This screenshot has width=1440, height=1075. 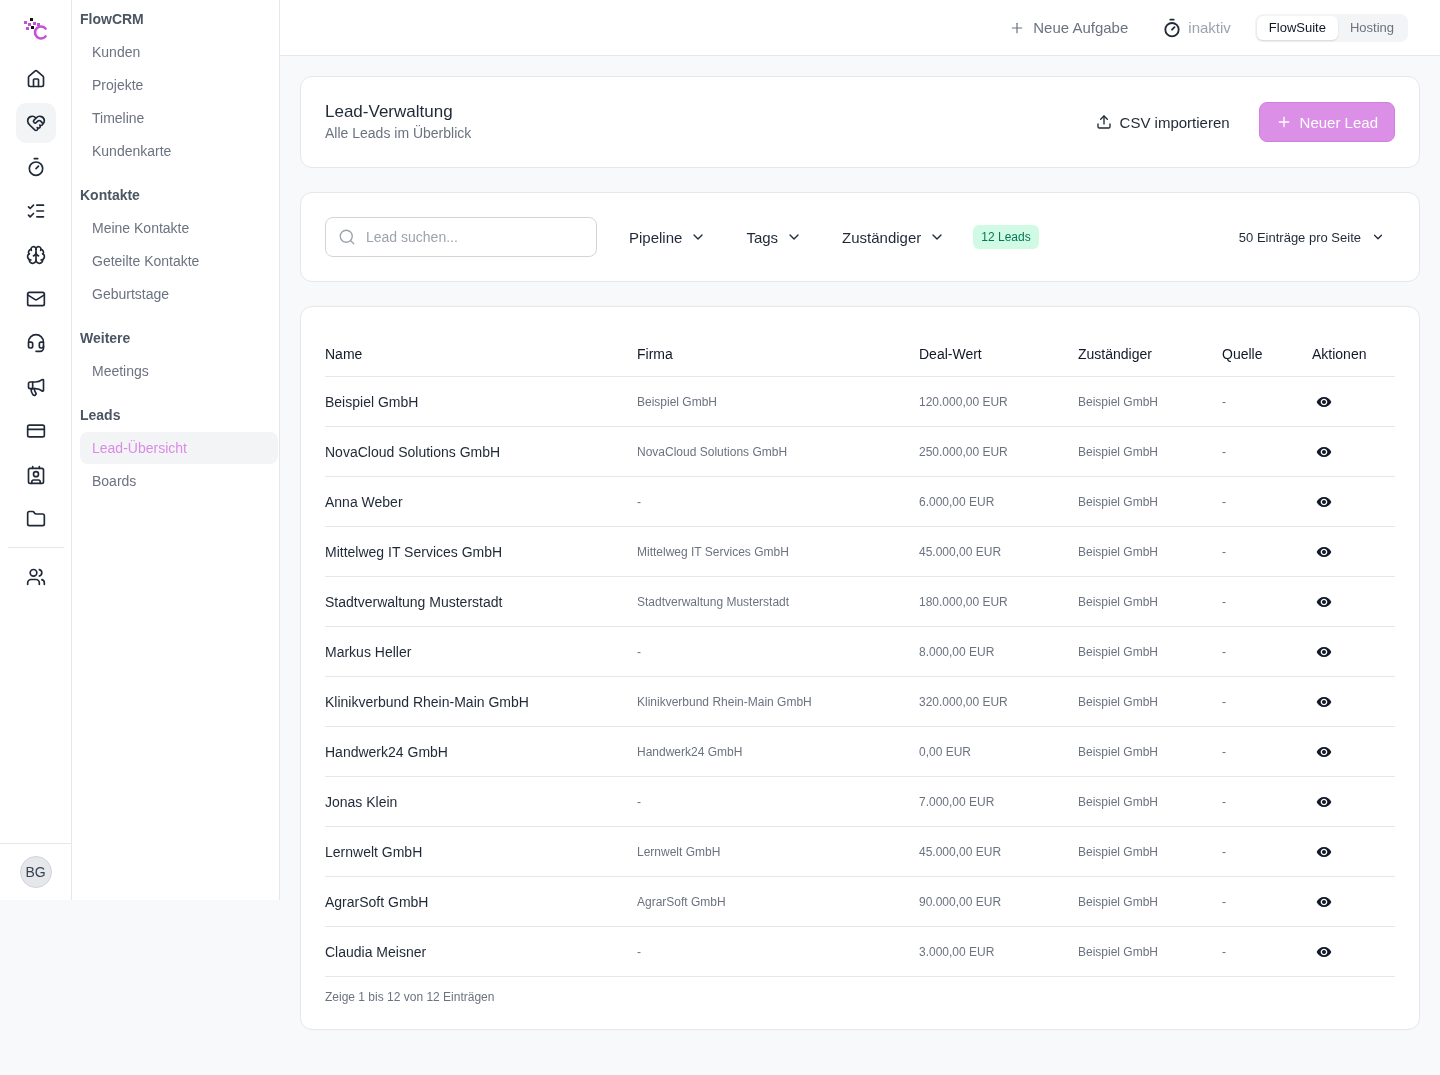 I want to click on sidebar-item: Boards, so click(x=179, y=481).